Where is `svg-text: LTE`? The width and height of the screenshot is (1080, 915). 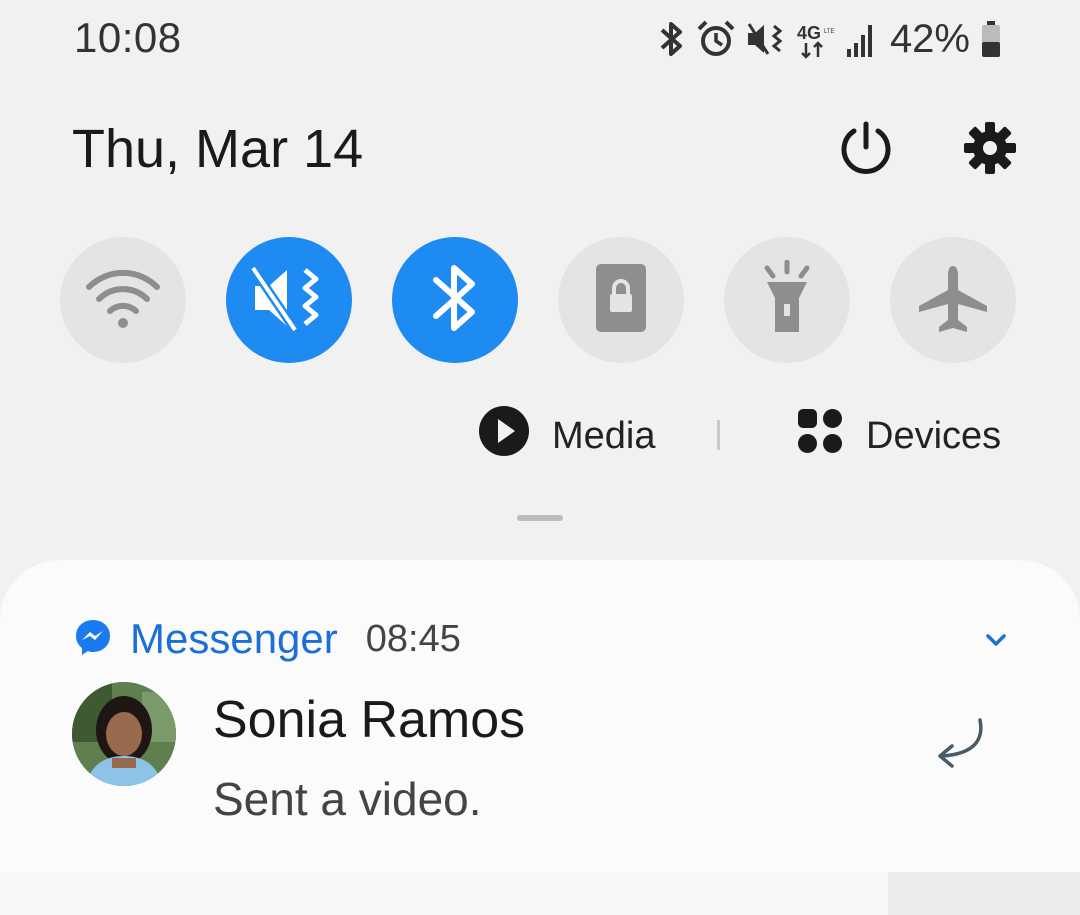 svg-text: LTE is located at coordinates (829, 32).